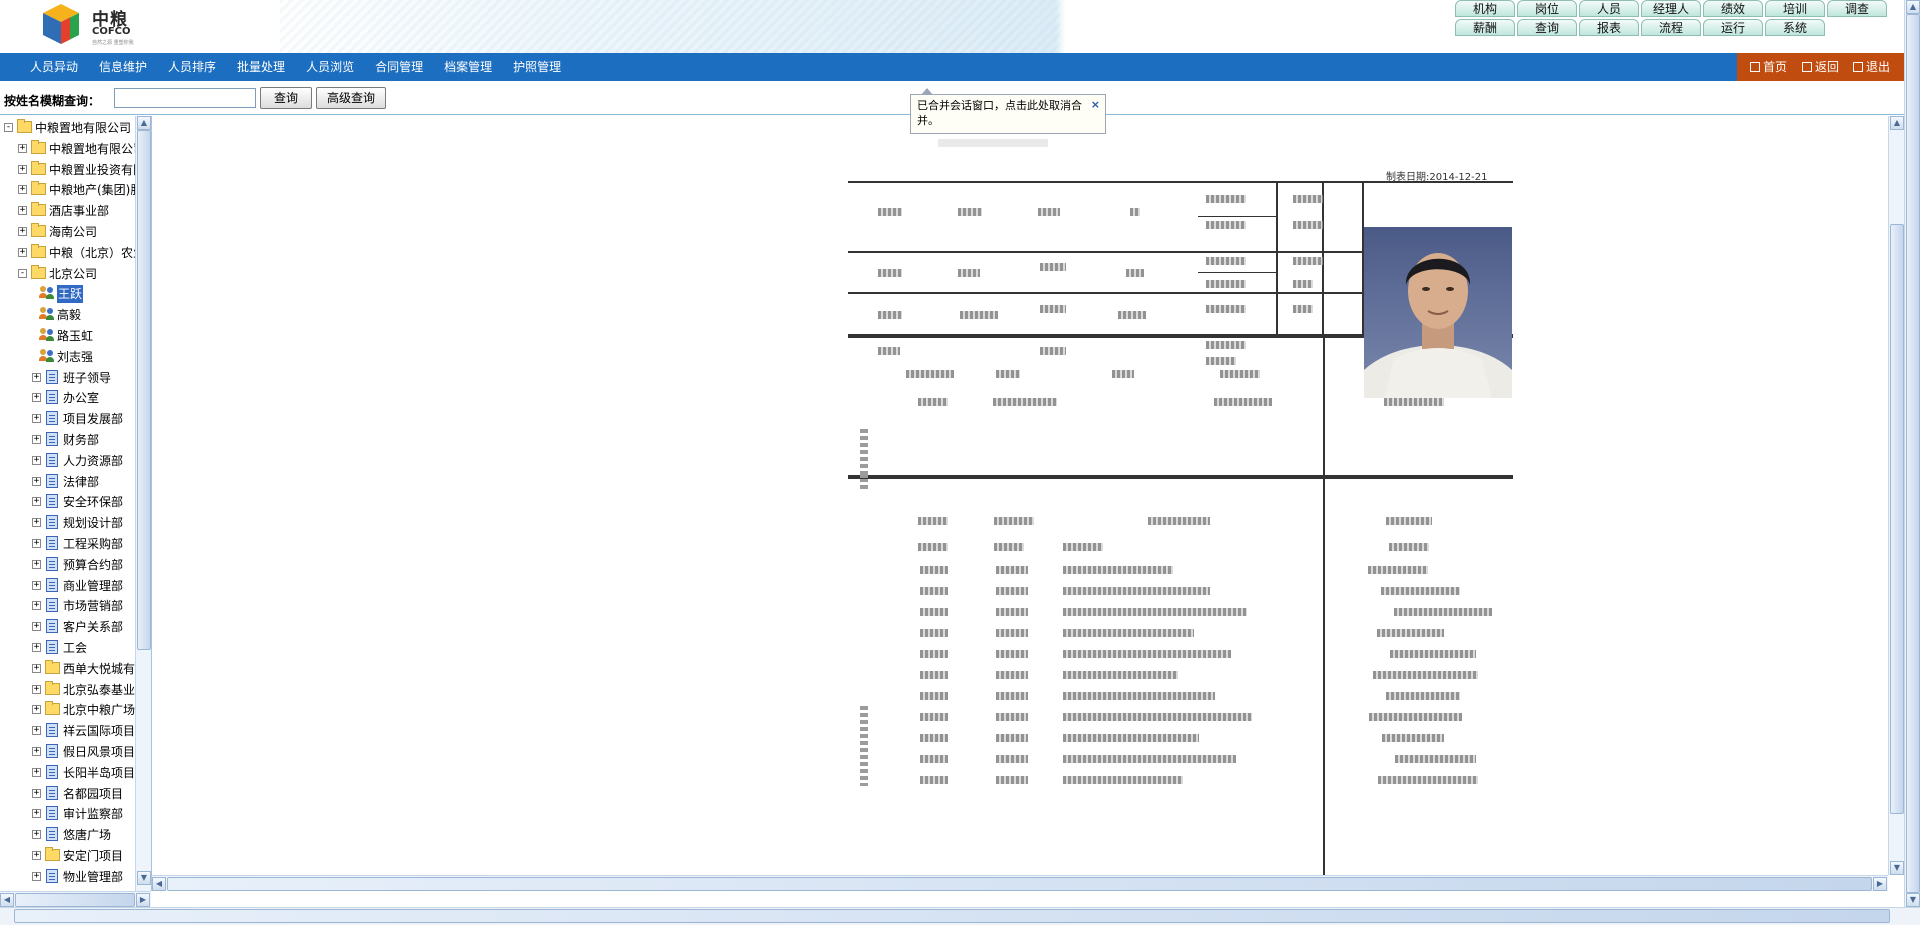 The height and width of the screenshot is (925, 1920). What do you see at coordinates (71, 190) in the screenshot?
I see `tree-node: + 中粮地产(集团)股` at bounding box center [71, 190].